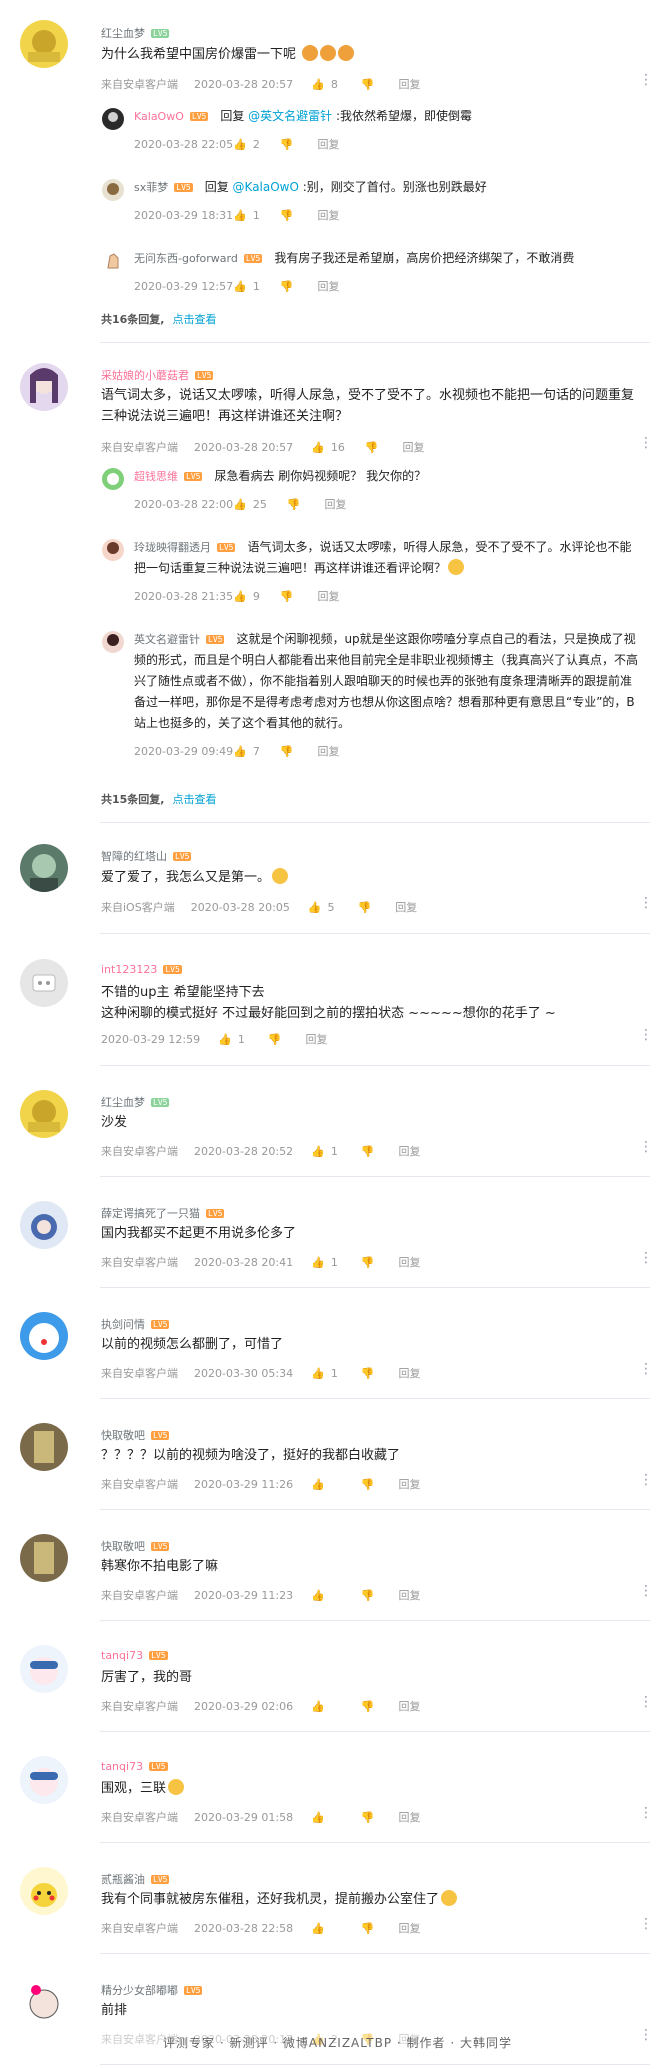  Describe the element at coordinates (266, 187) in the screenshot. I see `mention-link: @KalaOwO` at that location.